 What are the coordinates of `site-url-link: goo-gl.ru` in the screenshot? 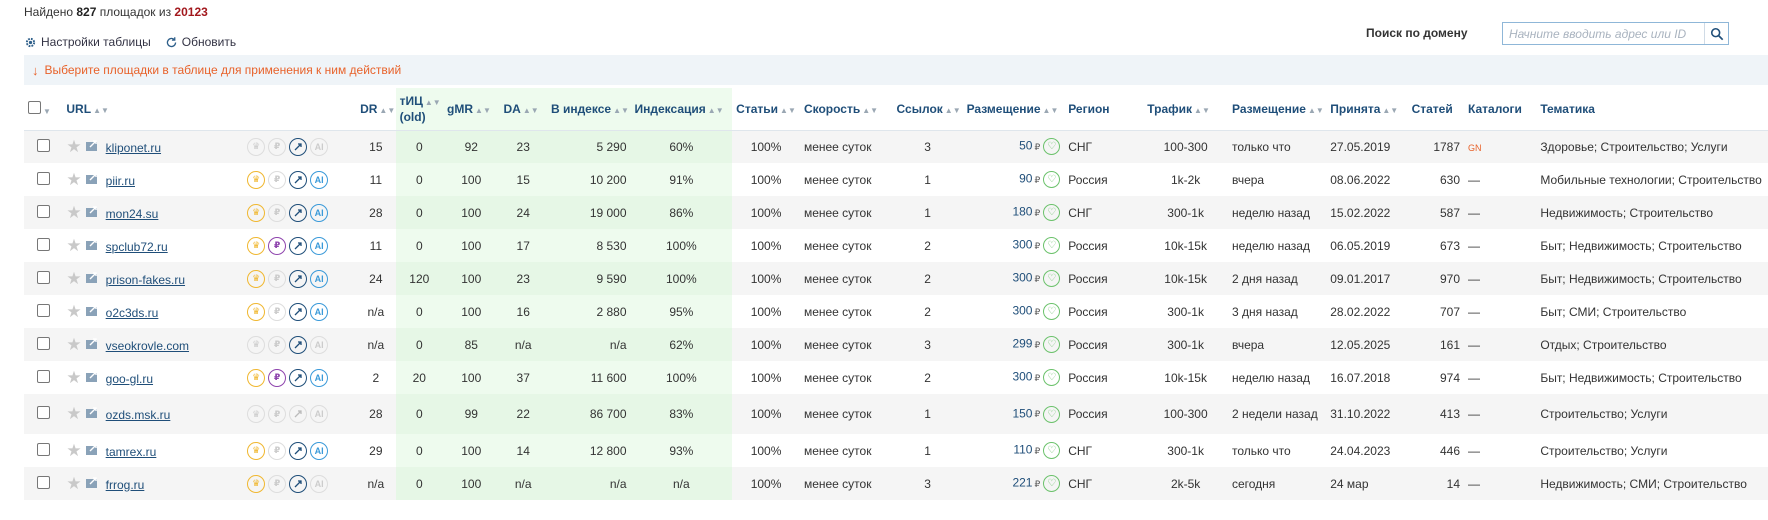 It's located at (129, 379).